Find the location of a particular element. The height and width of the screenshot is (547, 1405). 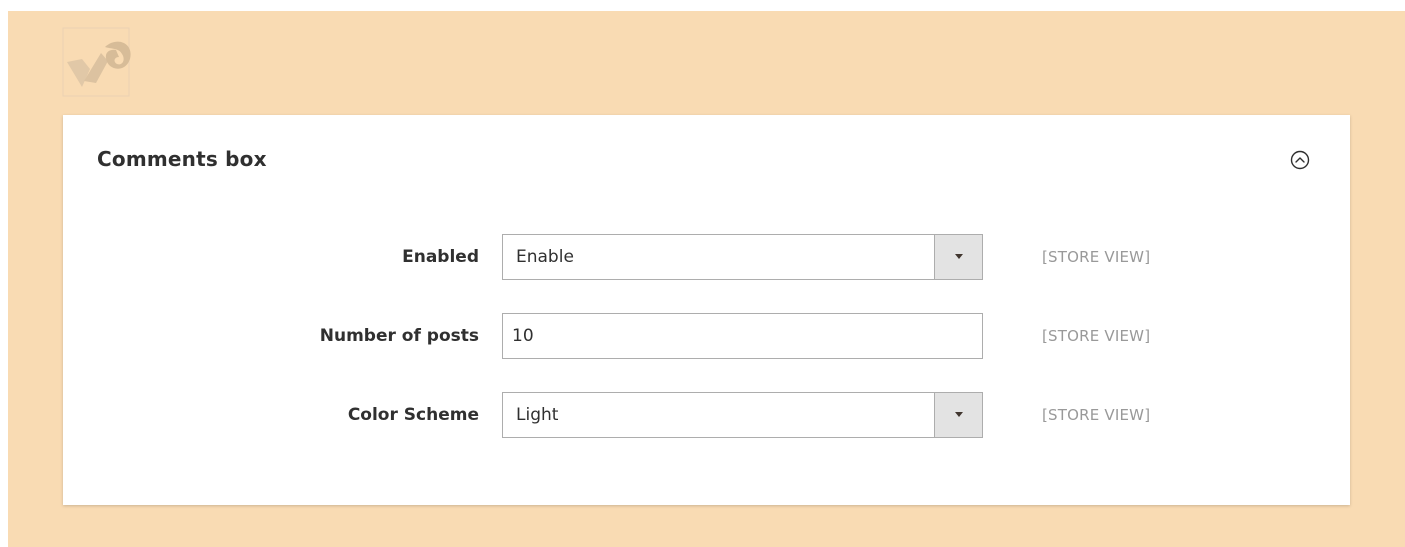

chevron-up-circle-icon is located at coordinates (1300, 160).